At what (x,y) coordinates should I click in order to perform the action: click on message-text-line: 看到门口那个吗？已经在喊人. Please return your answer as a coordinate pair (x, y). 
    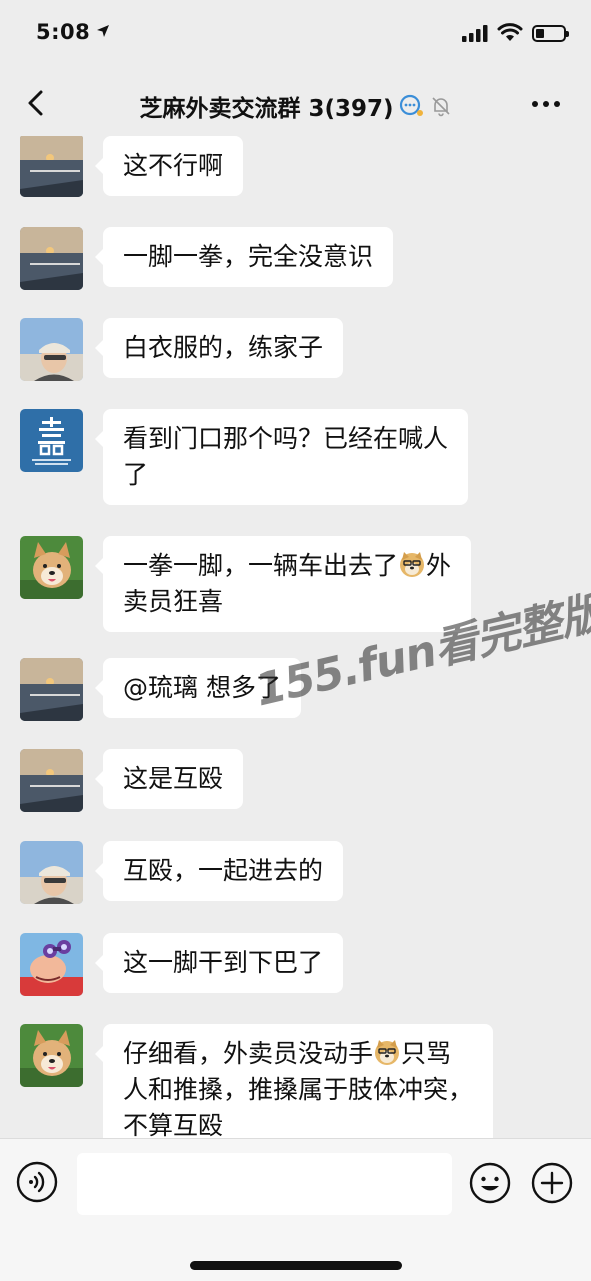
    Looking at the image, I should click on (286, 438).